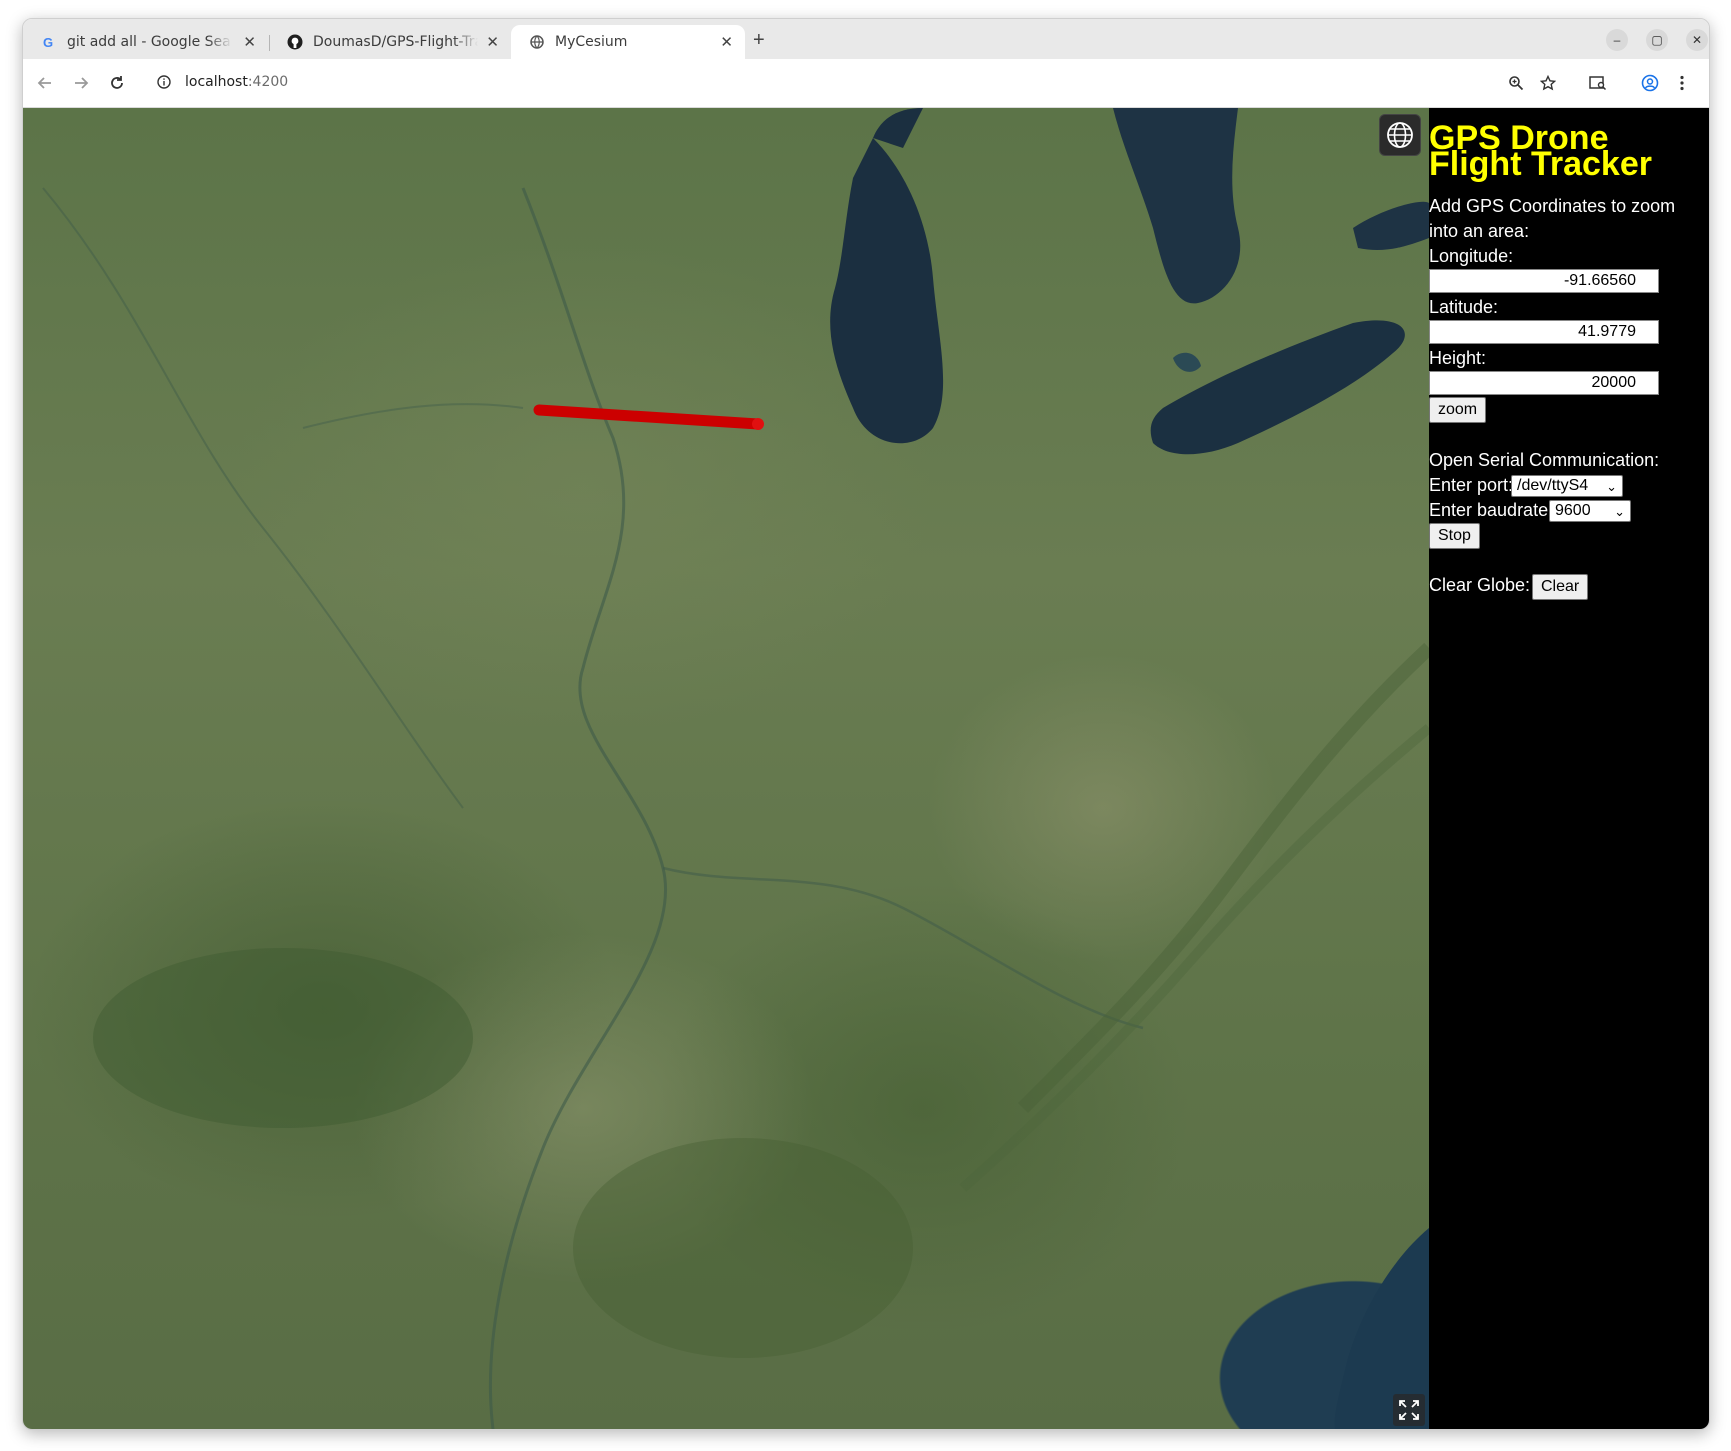 The height and width of the screenshot is (1451, 1731). Describe the element at coordinates (1573, 510) in the screenshot. I see `baudrate-select-value: 9600` at that location.